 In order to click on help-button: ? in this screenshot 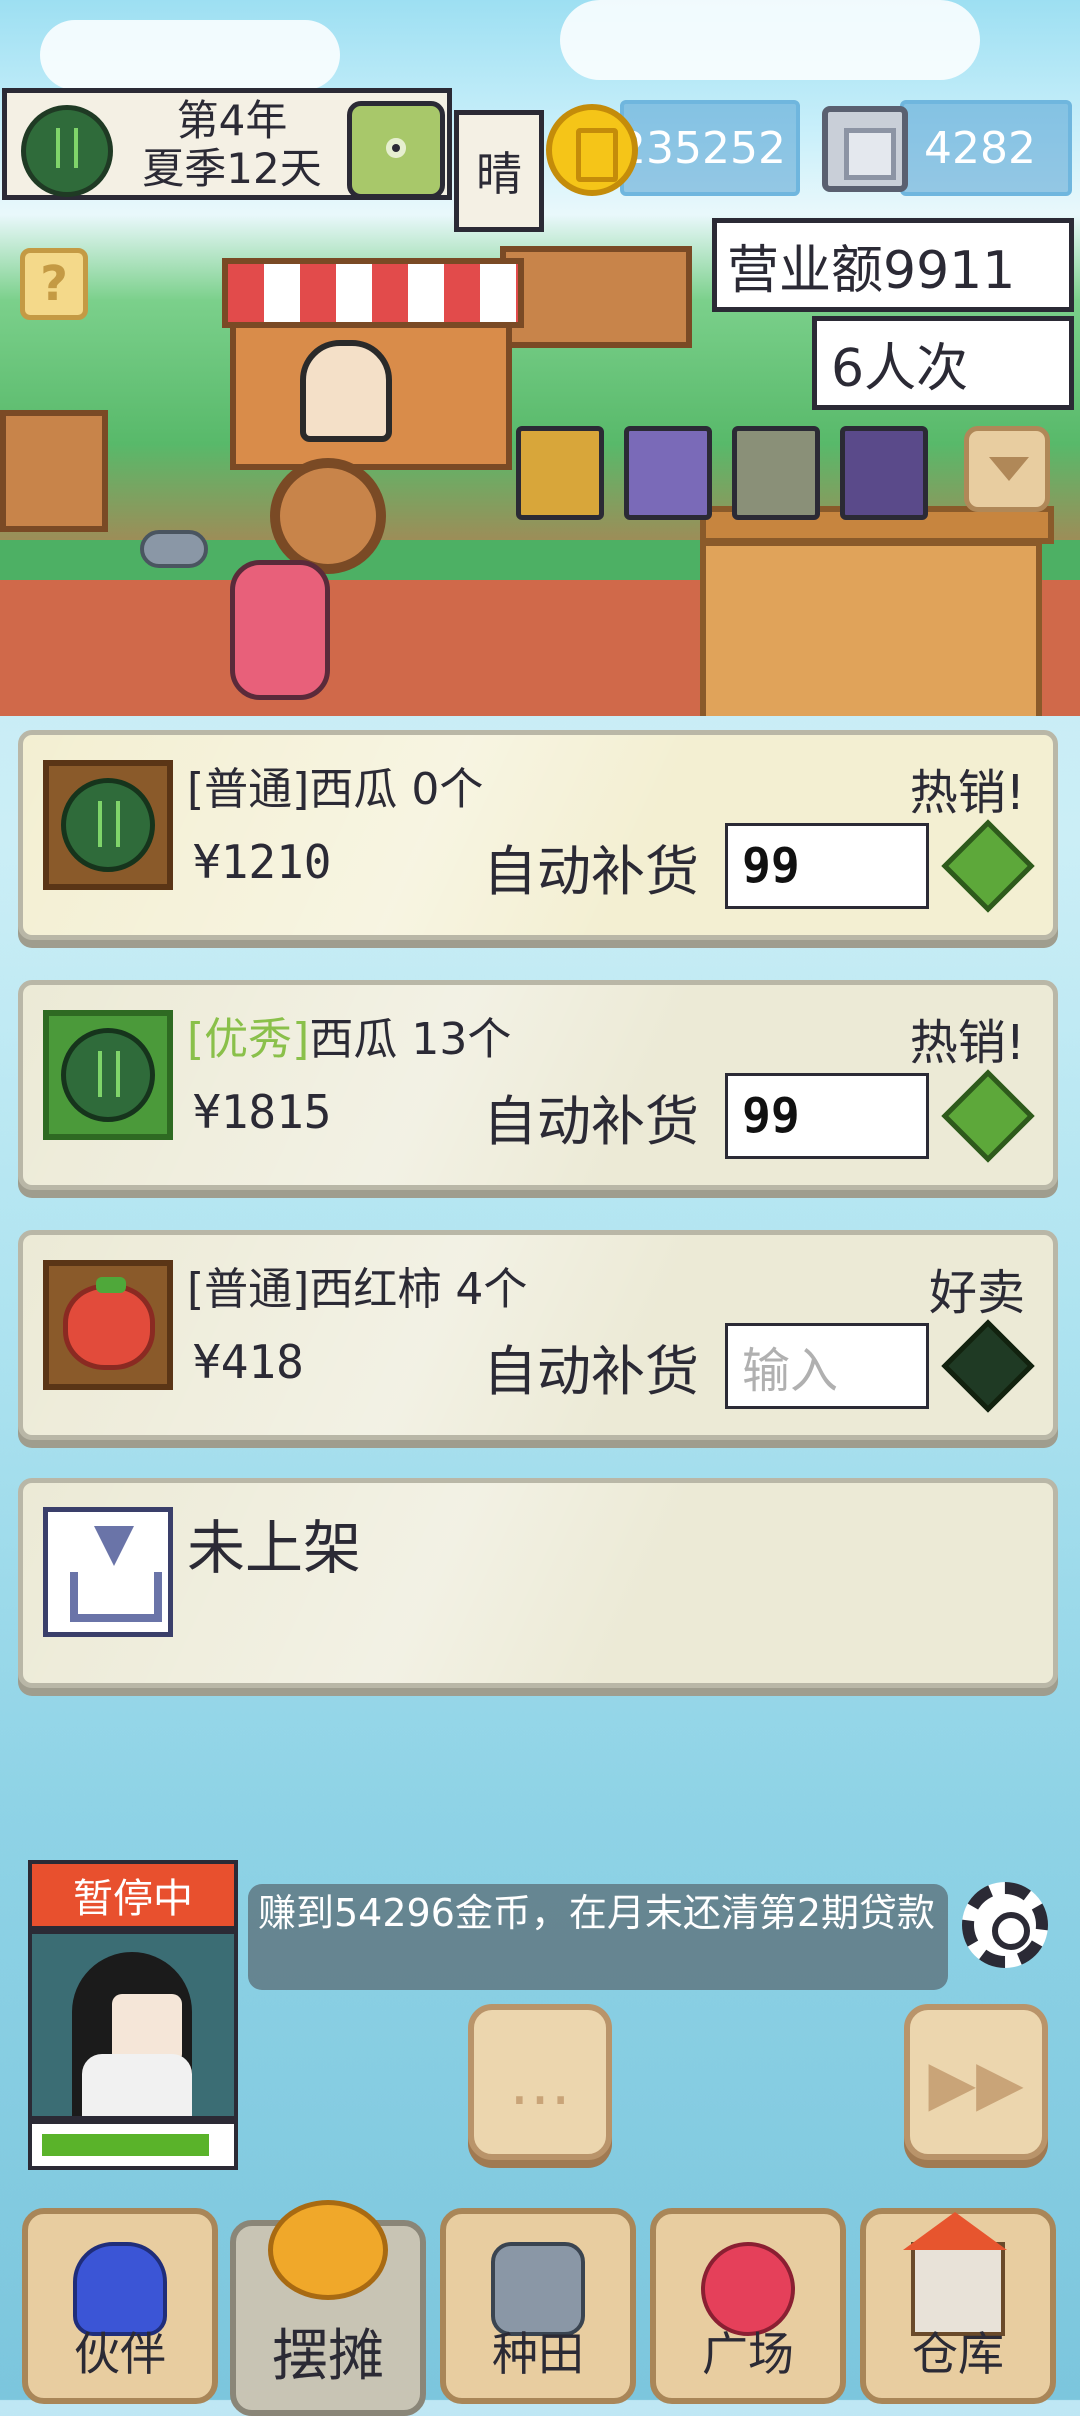, I will do `click(54, 284)`.